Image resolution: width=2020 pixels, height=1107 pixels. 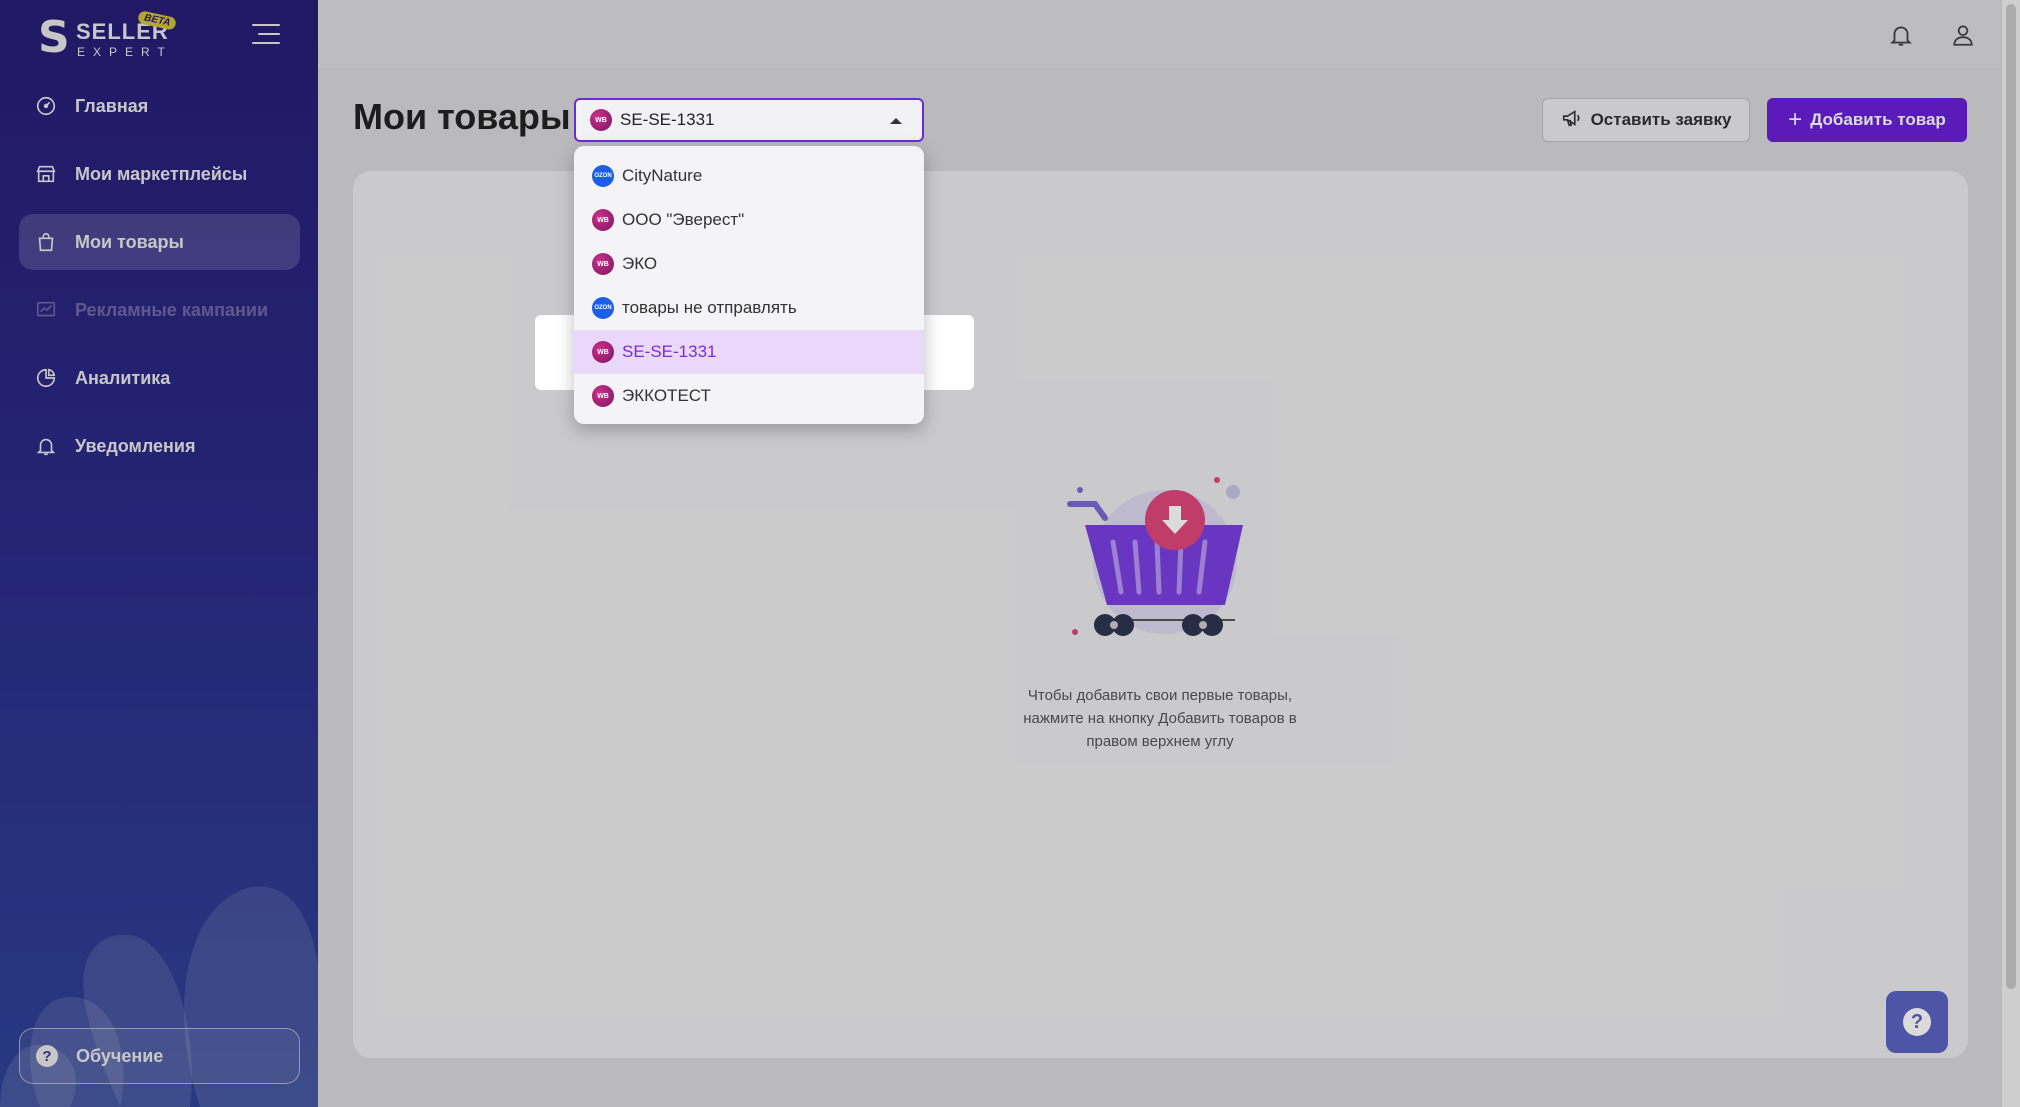 What do you see at coordinates (749, 220) in the screenshot?
I see `store-option: WB ООО "Эверест"` at bounding box center [749, 220].